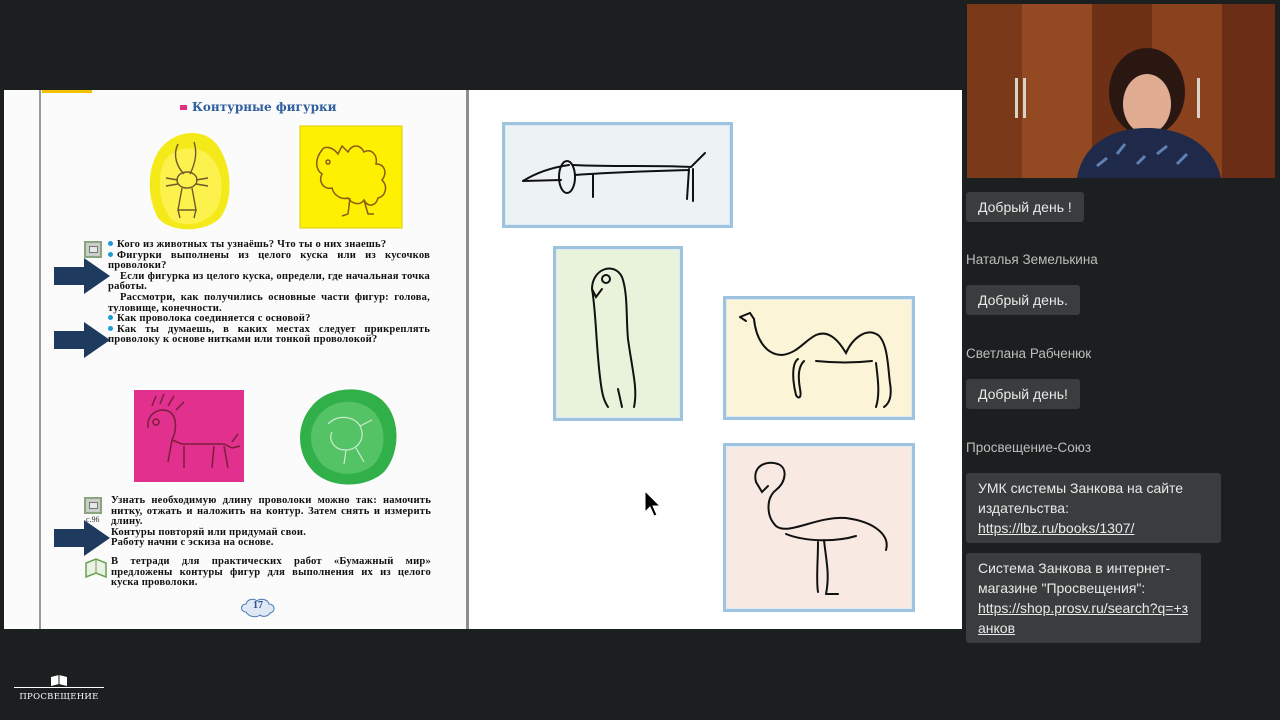 This screenshot has width=1280, height=720. I want to click on owl-contour-figure, so click(614, 337).